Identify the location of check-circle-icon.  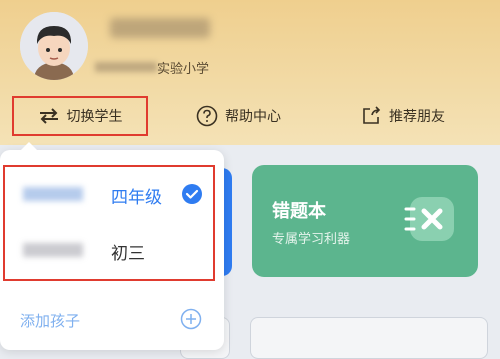
(192, 194).